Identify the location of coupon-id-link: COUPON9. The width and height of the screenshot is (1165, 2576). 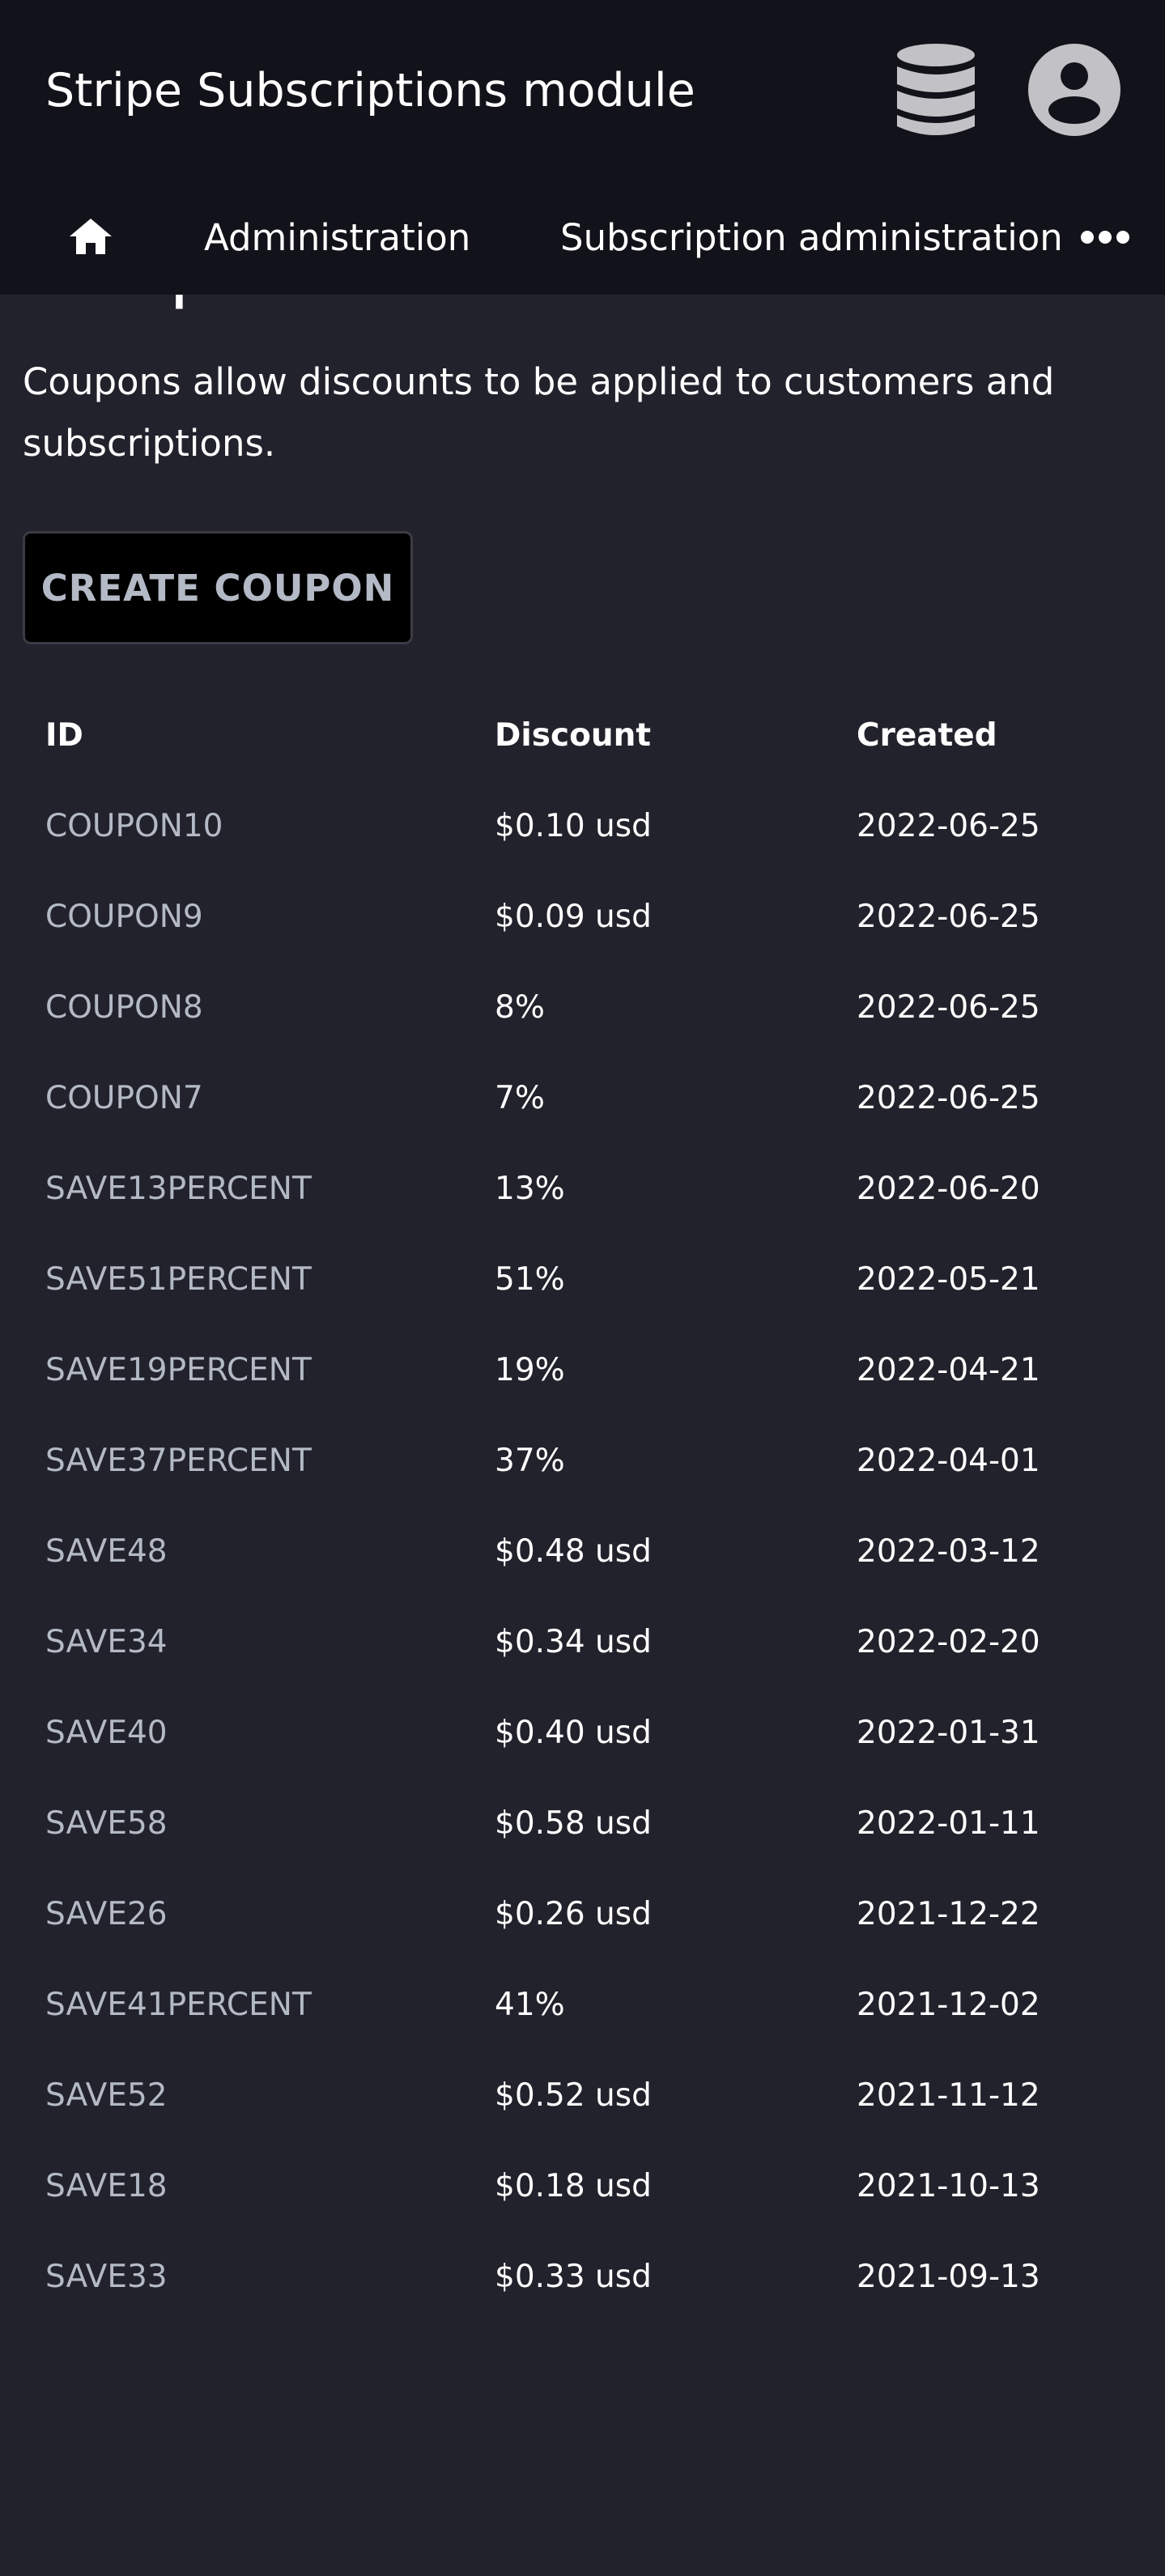
(259, 917).